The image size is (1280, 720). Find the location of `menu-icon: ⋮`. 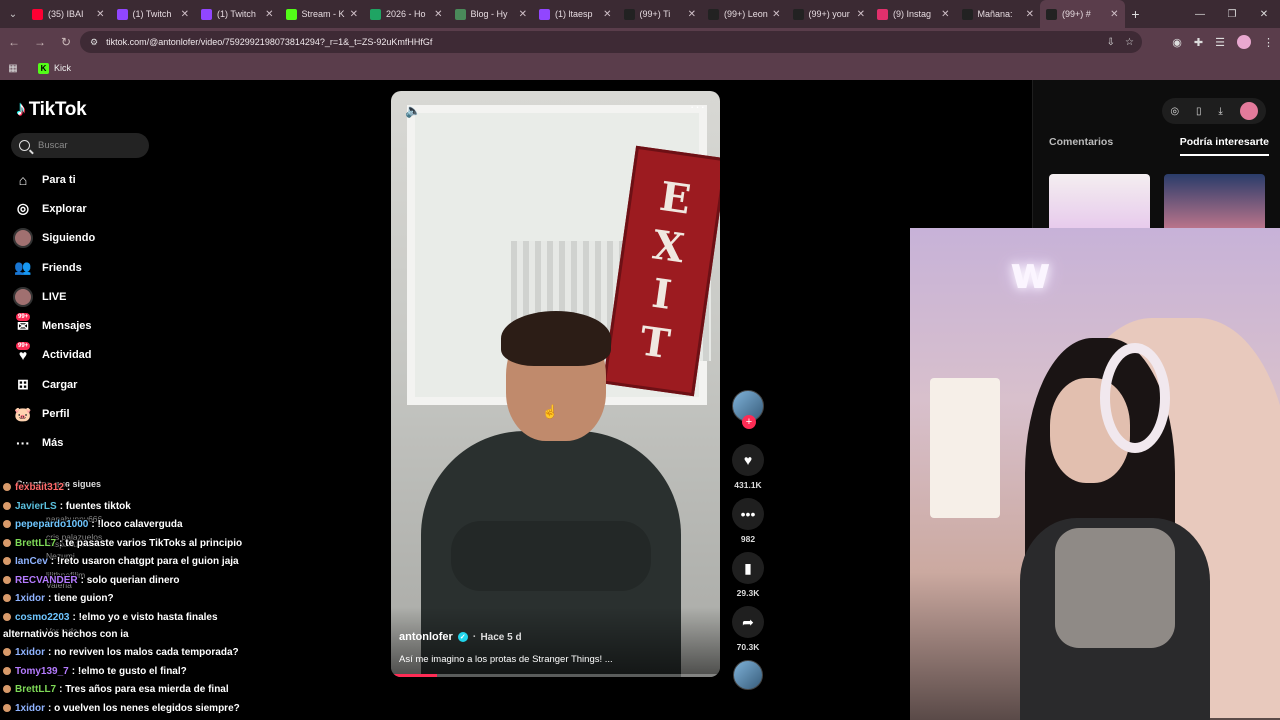

menu-icon: ⋮ is located at coordinates (1268, 42).